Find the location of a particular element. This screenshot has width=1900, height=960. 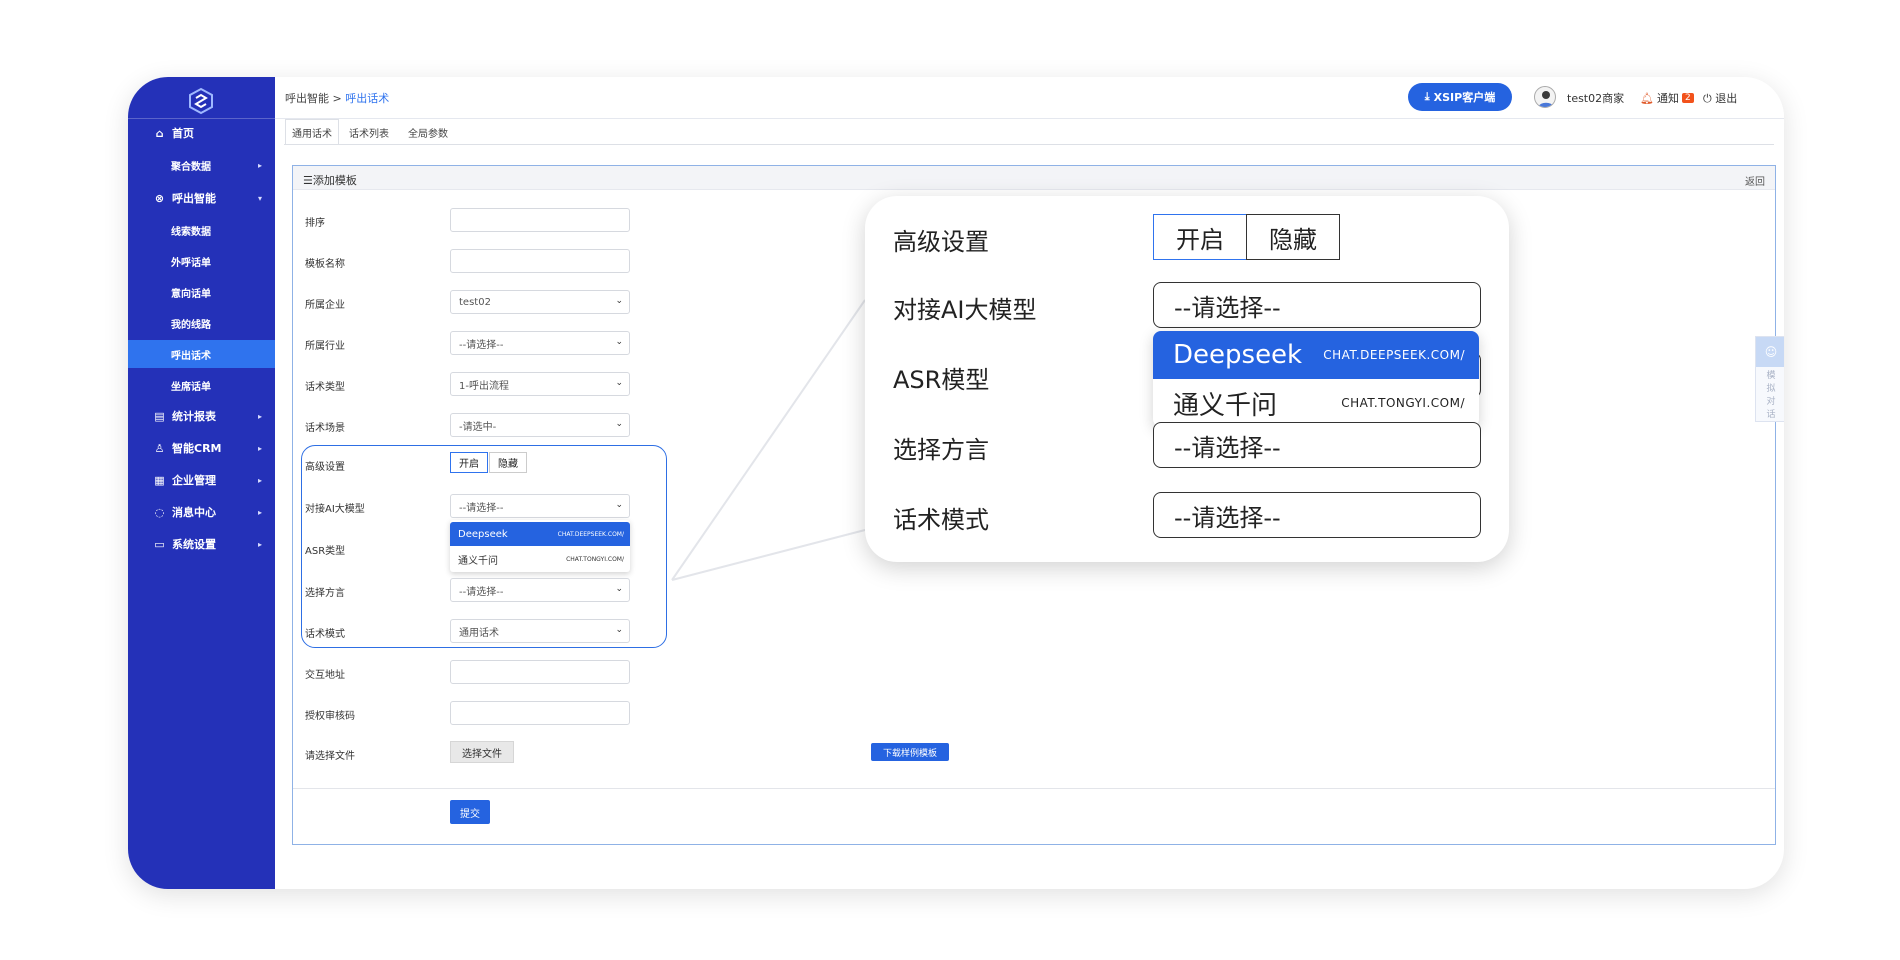

sidebar-item-label: 线索数据 is located at coordinates (191, 232).